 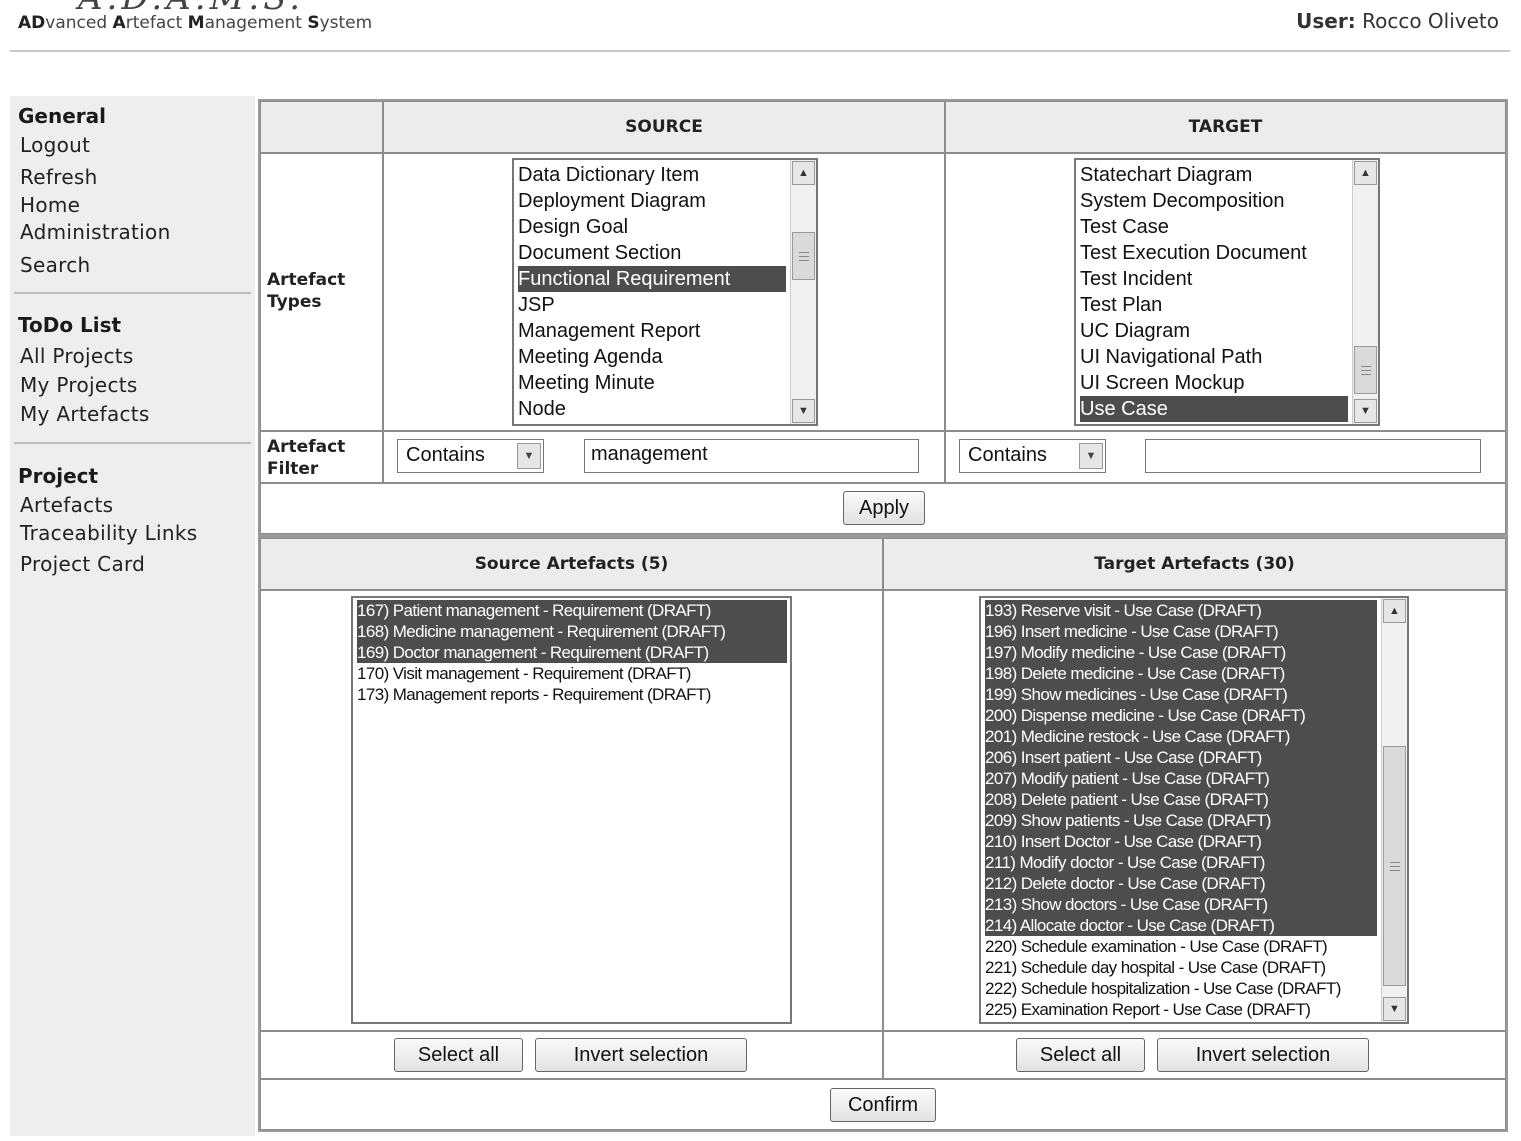 What do you see at coordinates (1214, 175) in the screenshot?
I see `target-type-option: Statechart Diagram` at bounding box center [1214, 175].